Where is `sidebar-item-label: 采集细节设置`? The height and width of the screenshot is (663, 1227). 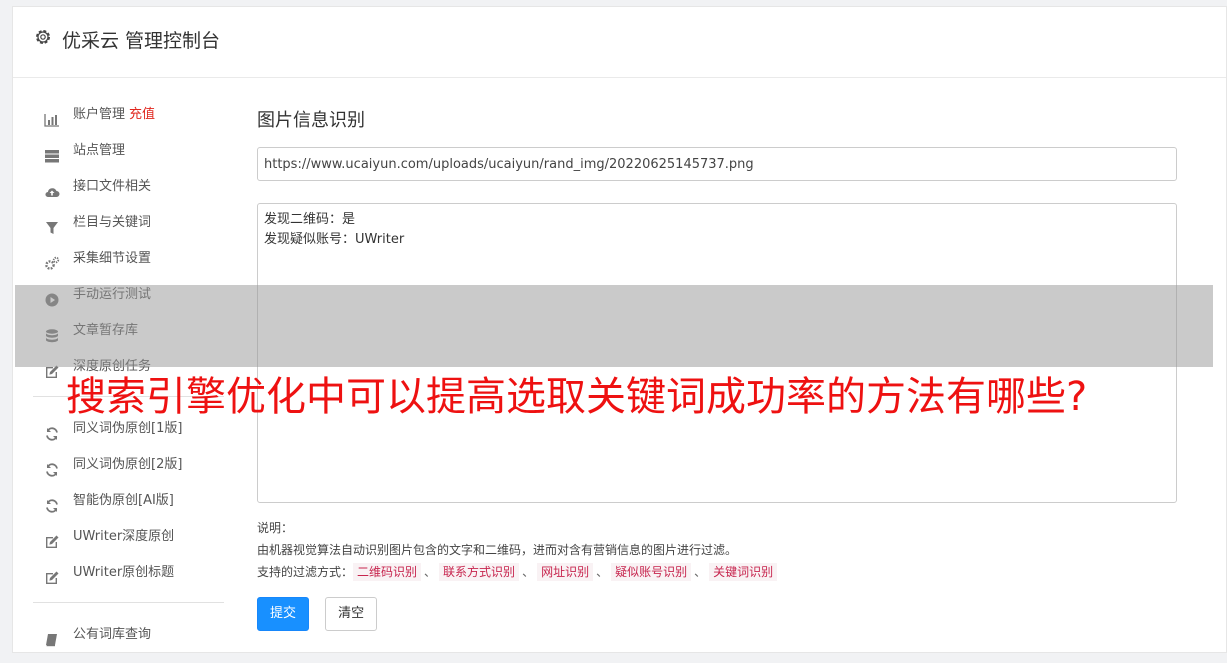
sidebar-item-label: 采集细节设置 is located at coordinates (112, 258).